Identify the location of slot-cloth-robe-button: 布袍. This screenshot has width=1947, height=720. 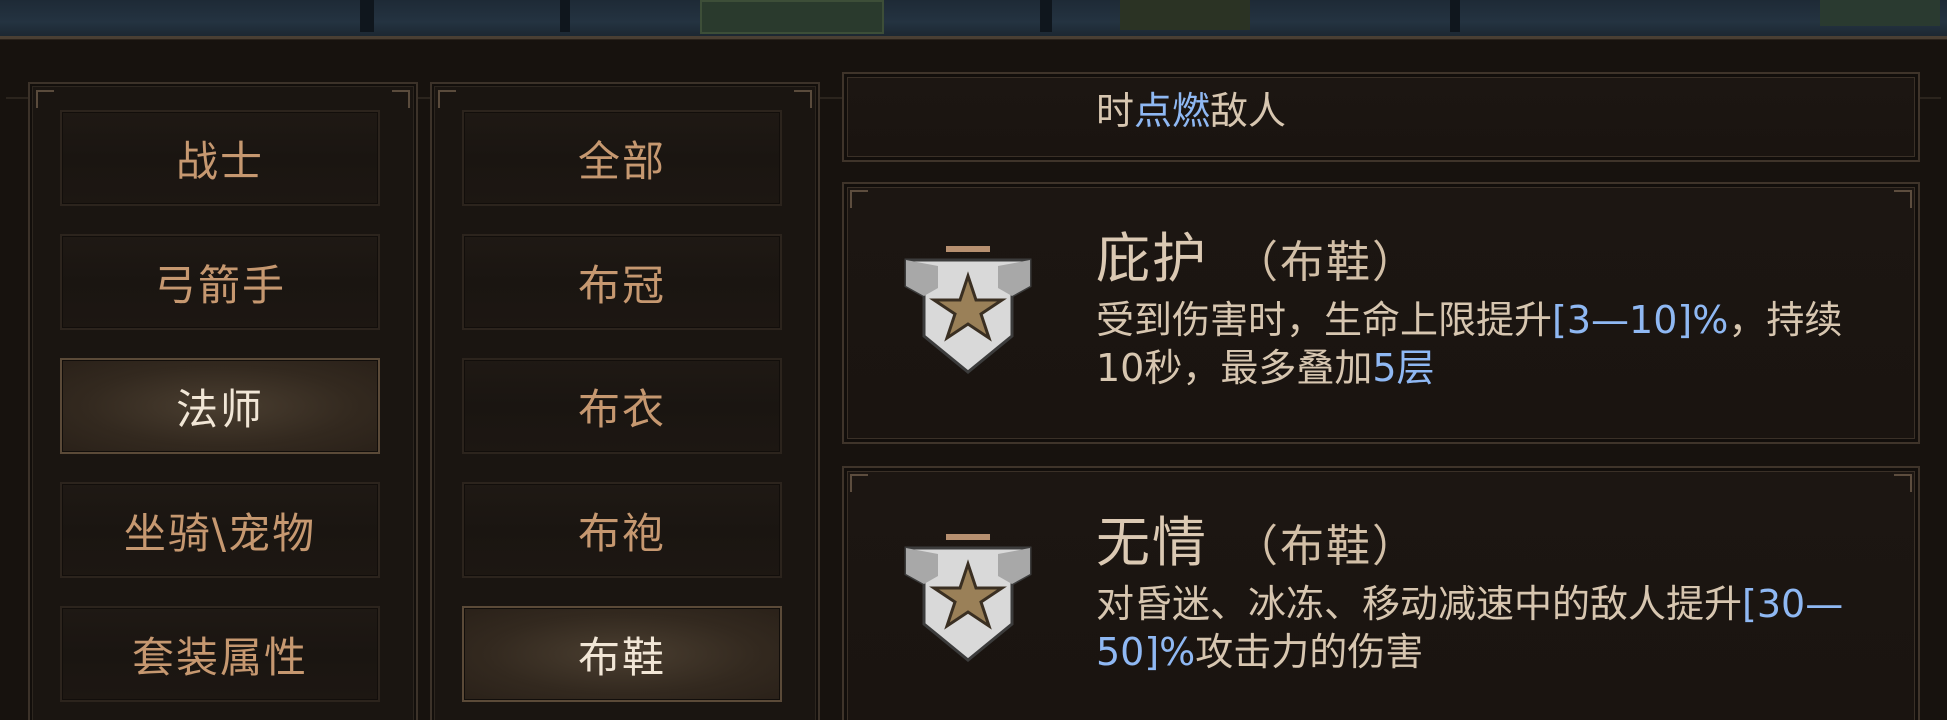
(622, 530).